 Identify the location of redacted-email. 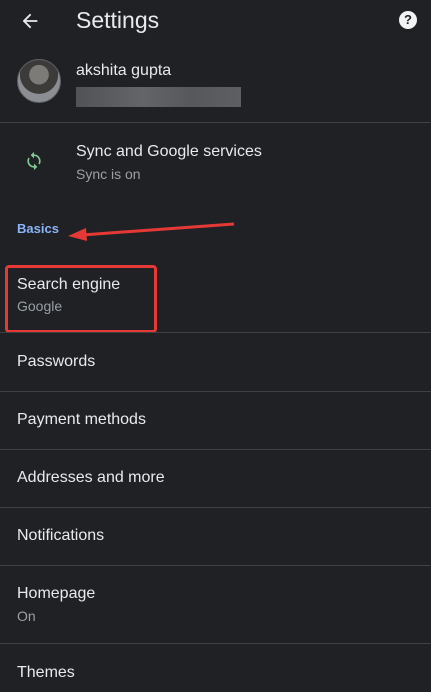
(158, 97).